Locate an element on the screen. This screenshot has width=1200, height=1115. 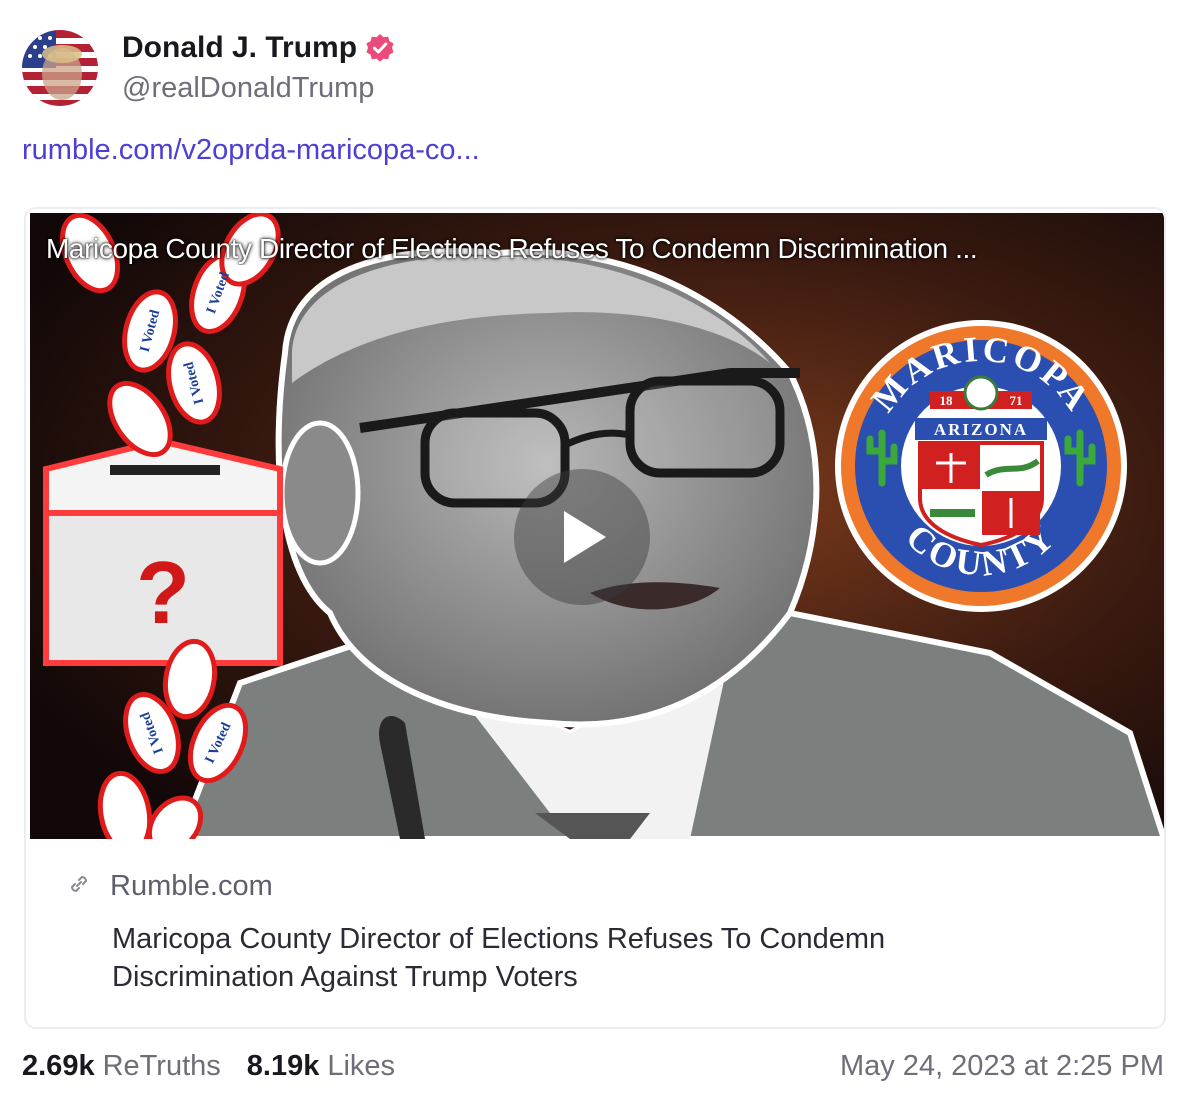
likes-stat: 8.19k Likes is located at coordinates (321, 1066).